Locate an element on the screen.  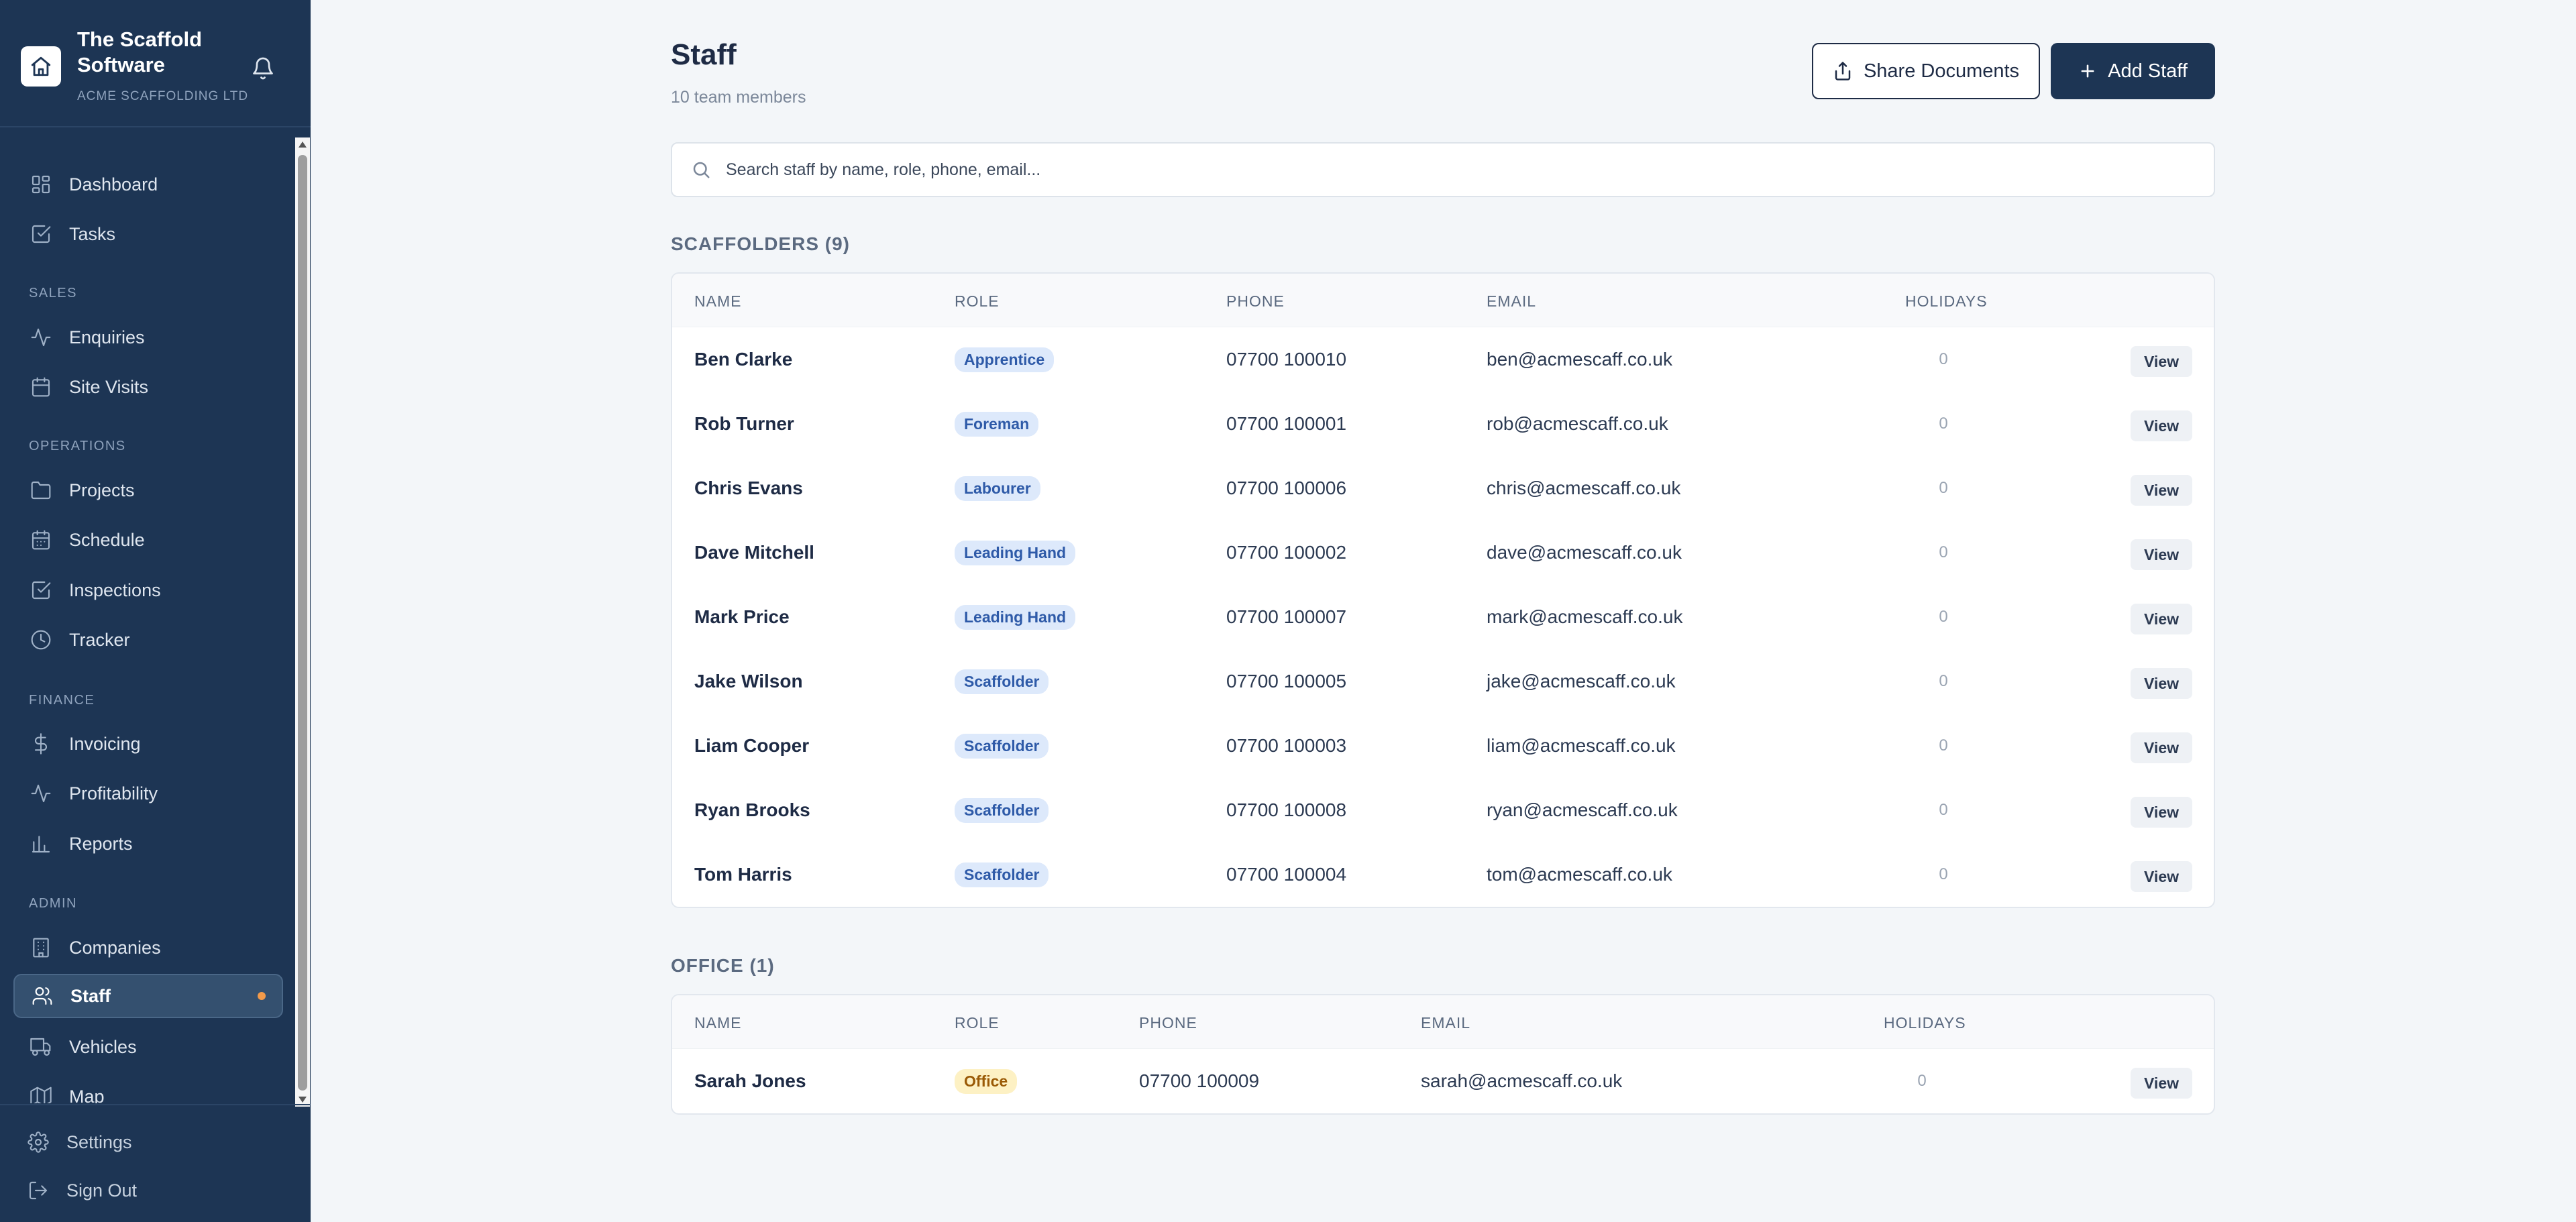
role-cell: Leading Hand is located at coordinates (1015, 553).